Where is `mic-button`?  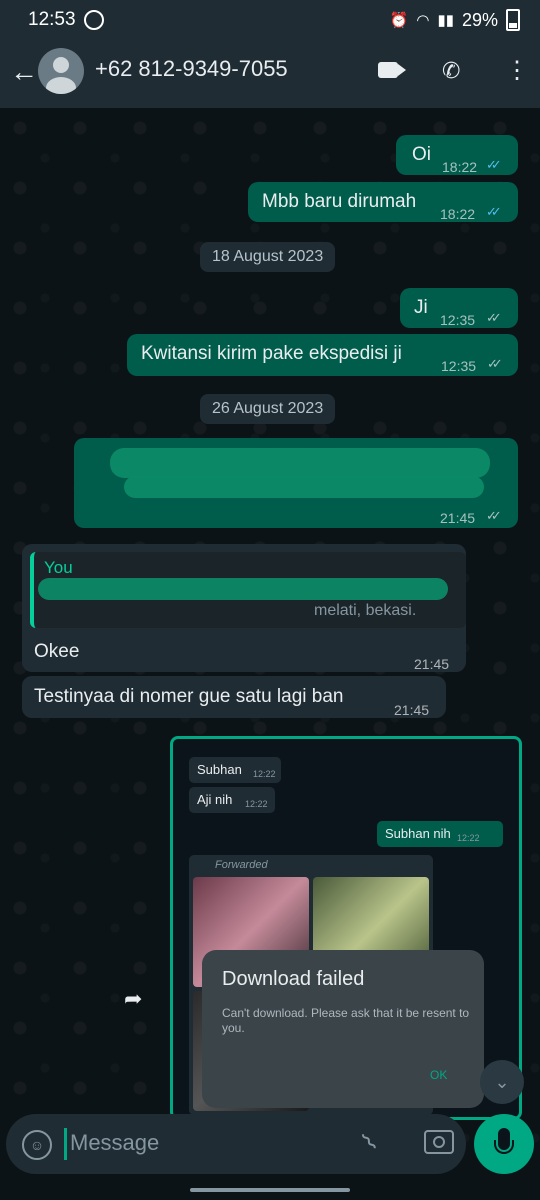 mic-button is located at coordinates (504, 1144).